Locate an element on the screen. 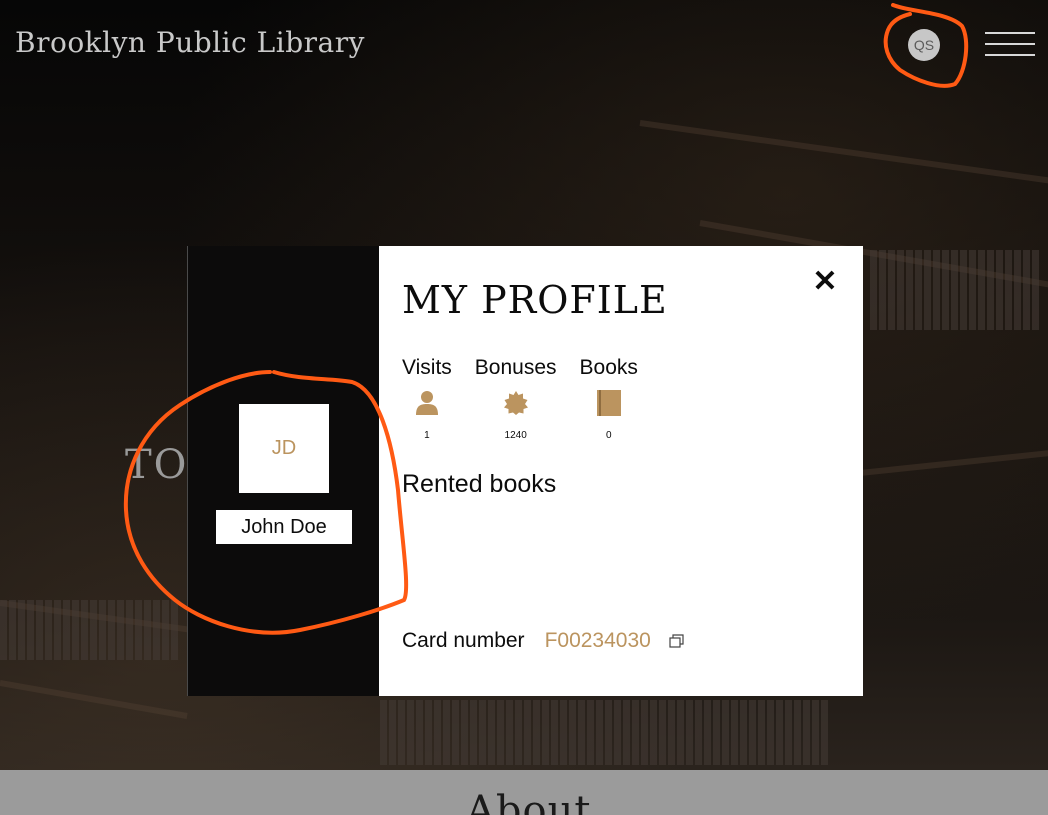 The width and height of the screenshot is (1048, 815). book-icon is located at coordinates (608, 403).